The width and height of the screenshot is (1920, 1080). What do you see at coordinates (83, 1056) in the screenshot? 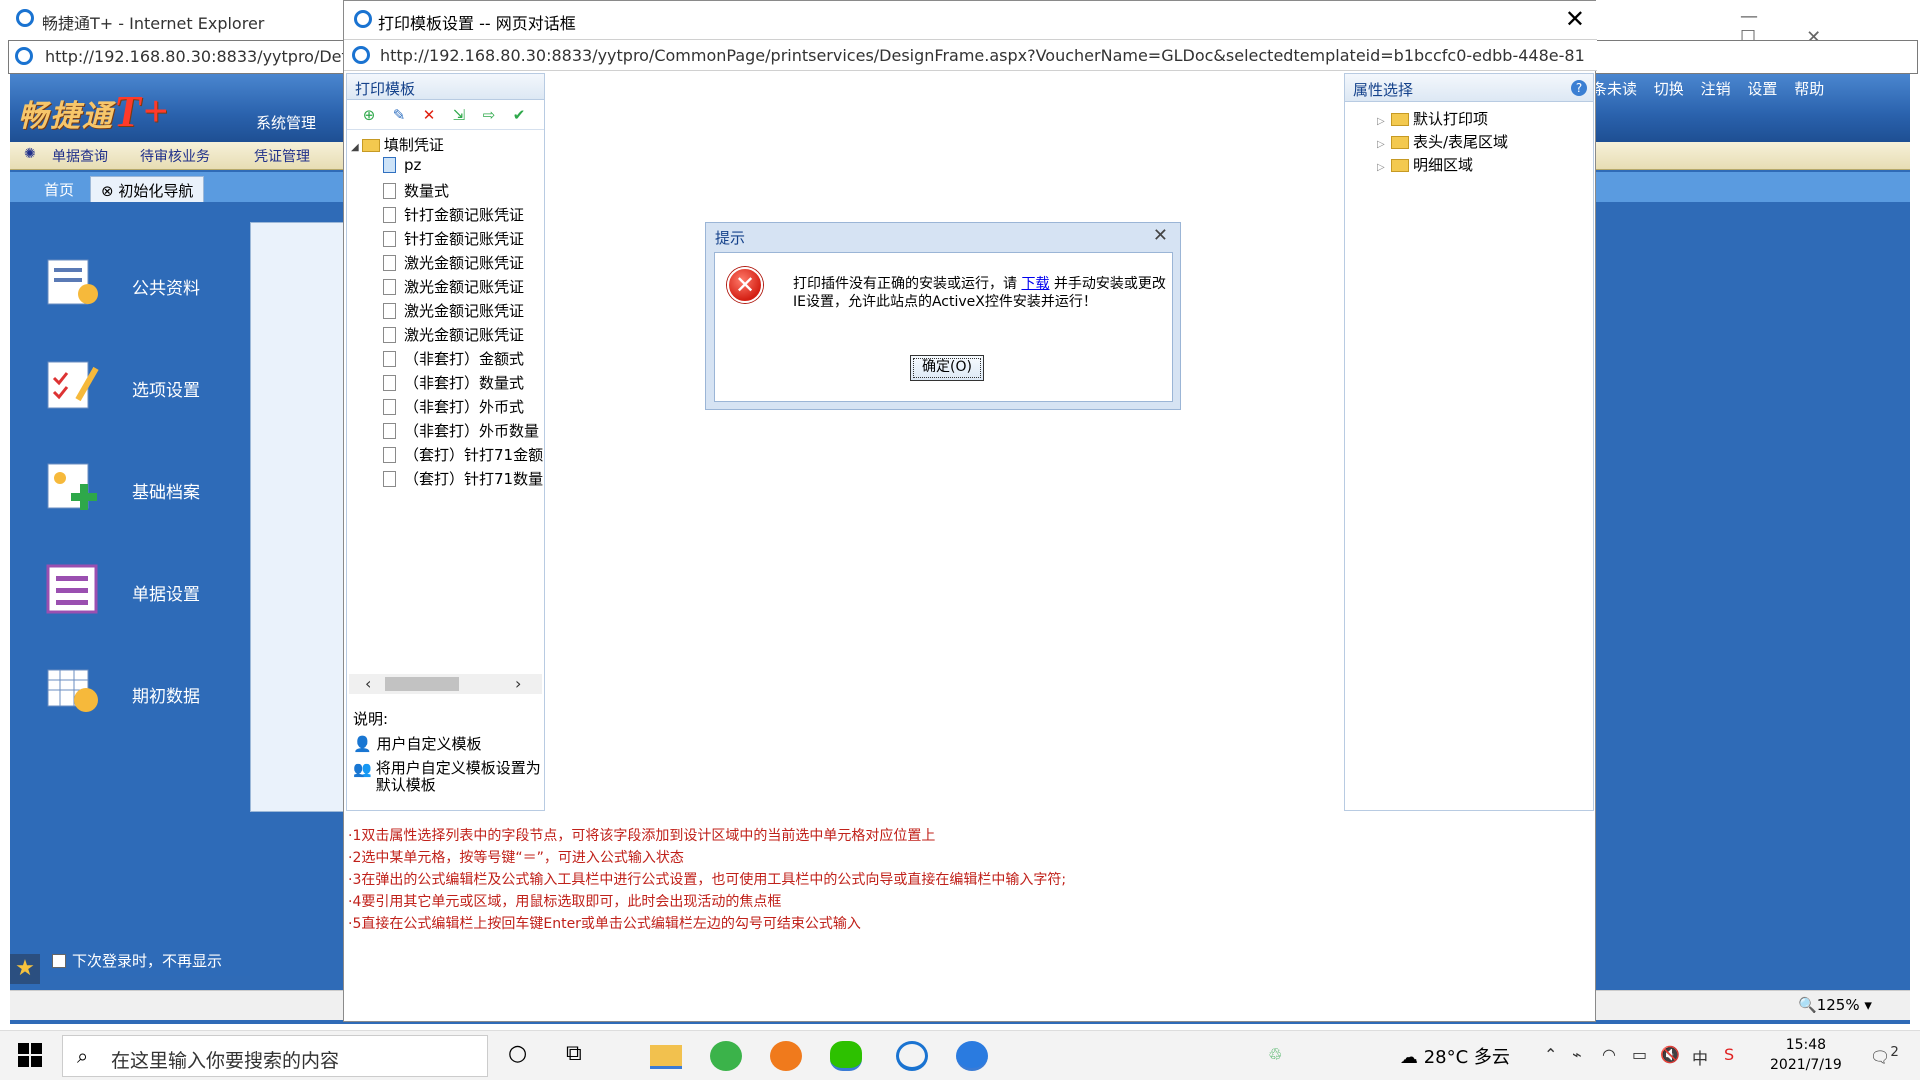
I see `search-icon: ⌕` at bounding box center [83, 1056].